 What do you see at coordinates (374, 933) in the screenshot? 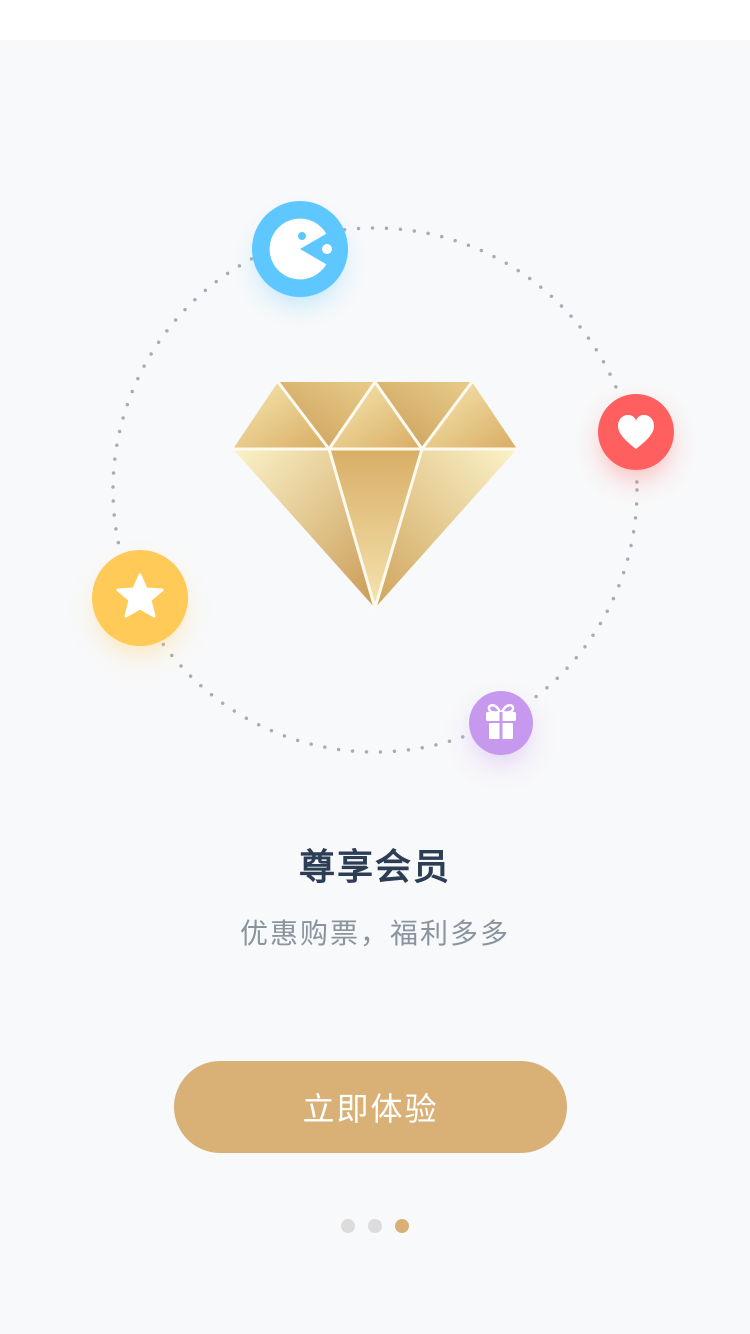
I see `page-subtitle: 优惠购票，福利多多` at bounding box center [374, 933].